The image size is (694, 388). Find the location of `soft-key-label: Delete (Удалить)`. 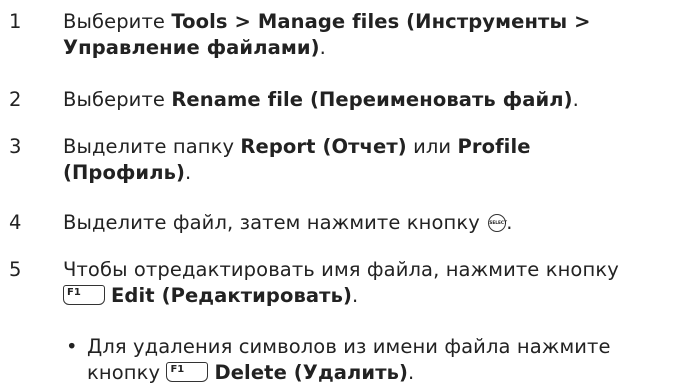

soft-key-label: Delete (Удалить) is located at coordinates (311, 372).